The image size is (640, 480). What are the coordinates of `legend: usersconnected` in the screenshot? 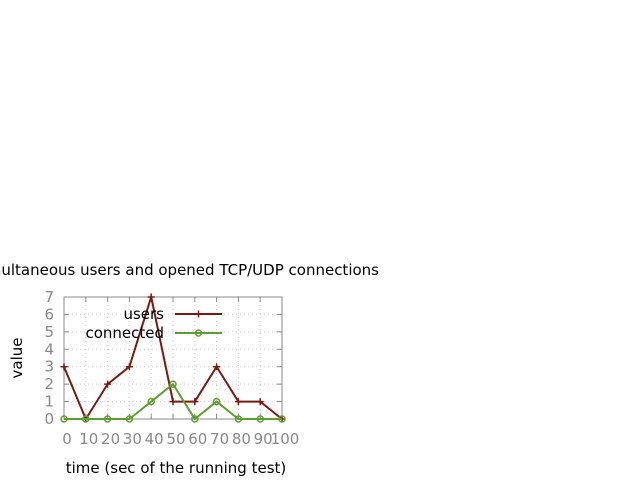 It's located at (153, 323).